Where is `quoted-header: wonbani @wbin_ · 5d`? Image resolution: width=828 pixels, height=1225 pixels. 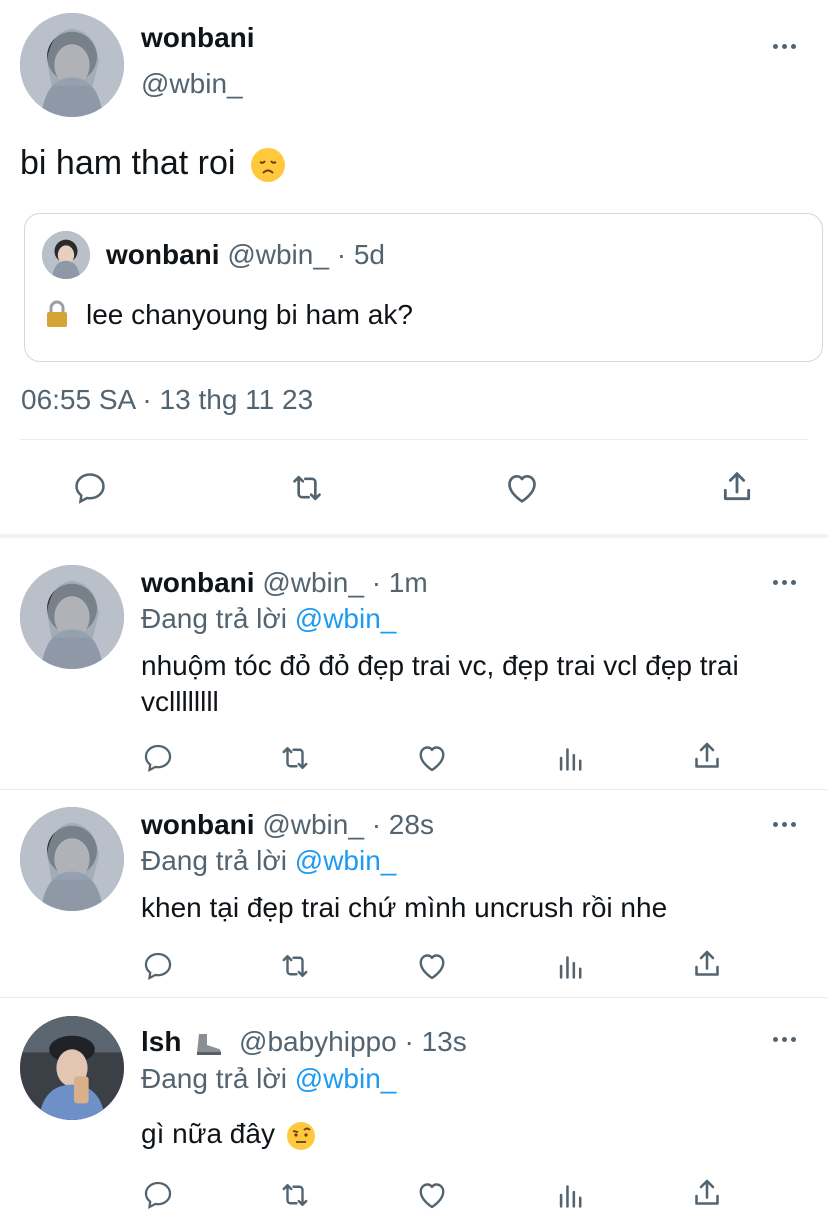 quoted-header: wonbani @wbin_ · 5d is located at coordinates (245, 255).